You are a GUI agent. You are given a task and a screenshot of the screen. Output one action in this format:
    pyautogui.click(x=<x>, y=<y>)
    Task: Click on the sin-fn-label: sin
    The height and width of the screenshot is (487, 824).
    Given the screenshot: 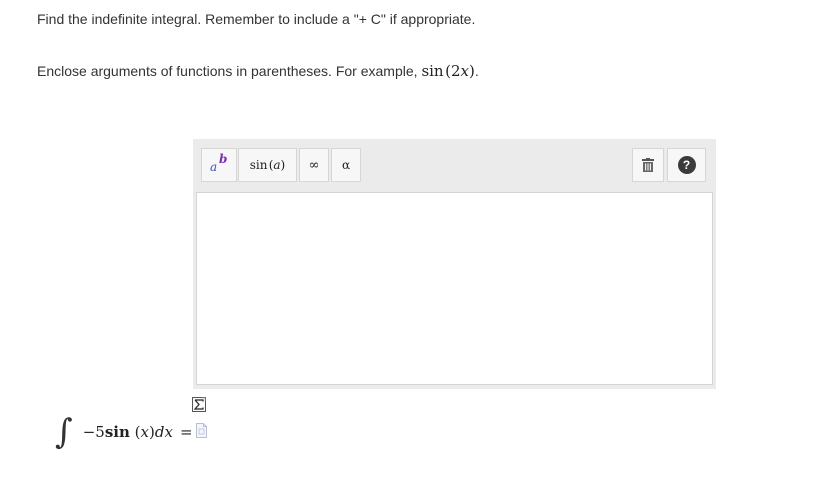 What is the action you would take?
    pyautogui.click(x=258, y=165)
    